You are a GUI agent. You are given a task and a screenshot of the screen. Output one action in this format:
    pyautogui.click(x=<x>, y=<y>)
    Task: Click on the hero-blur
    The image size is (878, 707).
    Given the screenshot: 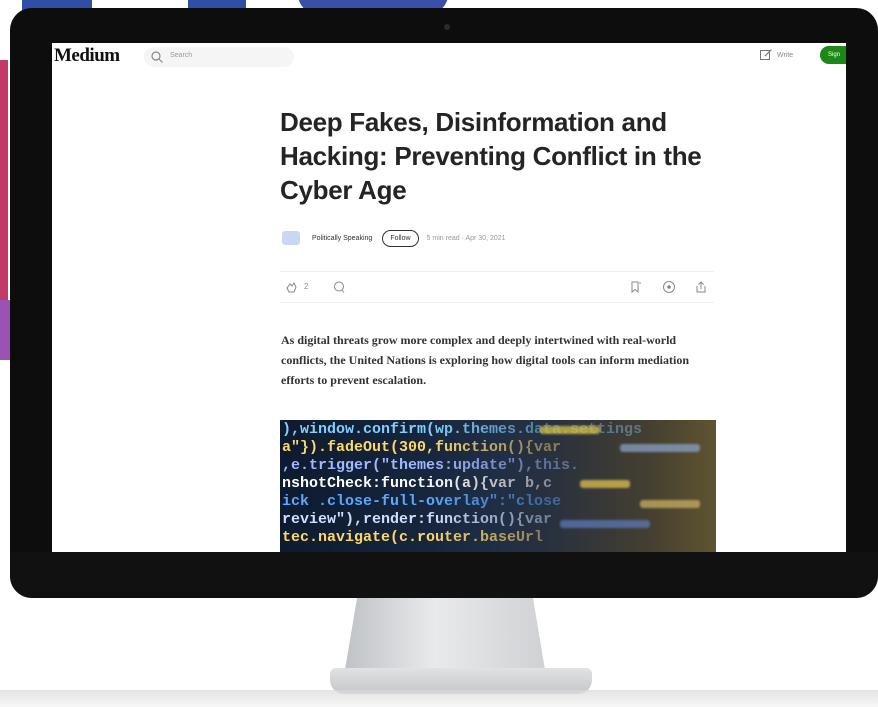 What is the action you would take?
    pyautogui.click(x=573, y=486)
    